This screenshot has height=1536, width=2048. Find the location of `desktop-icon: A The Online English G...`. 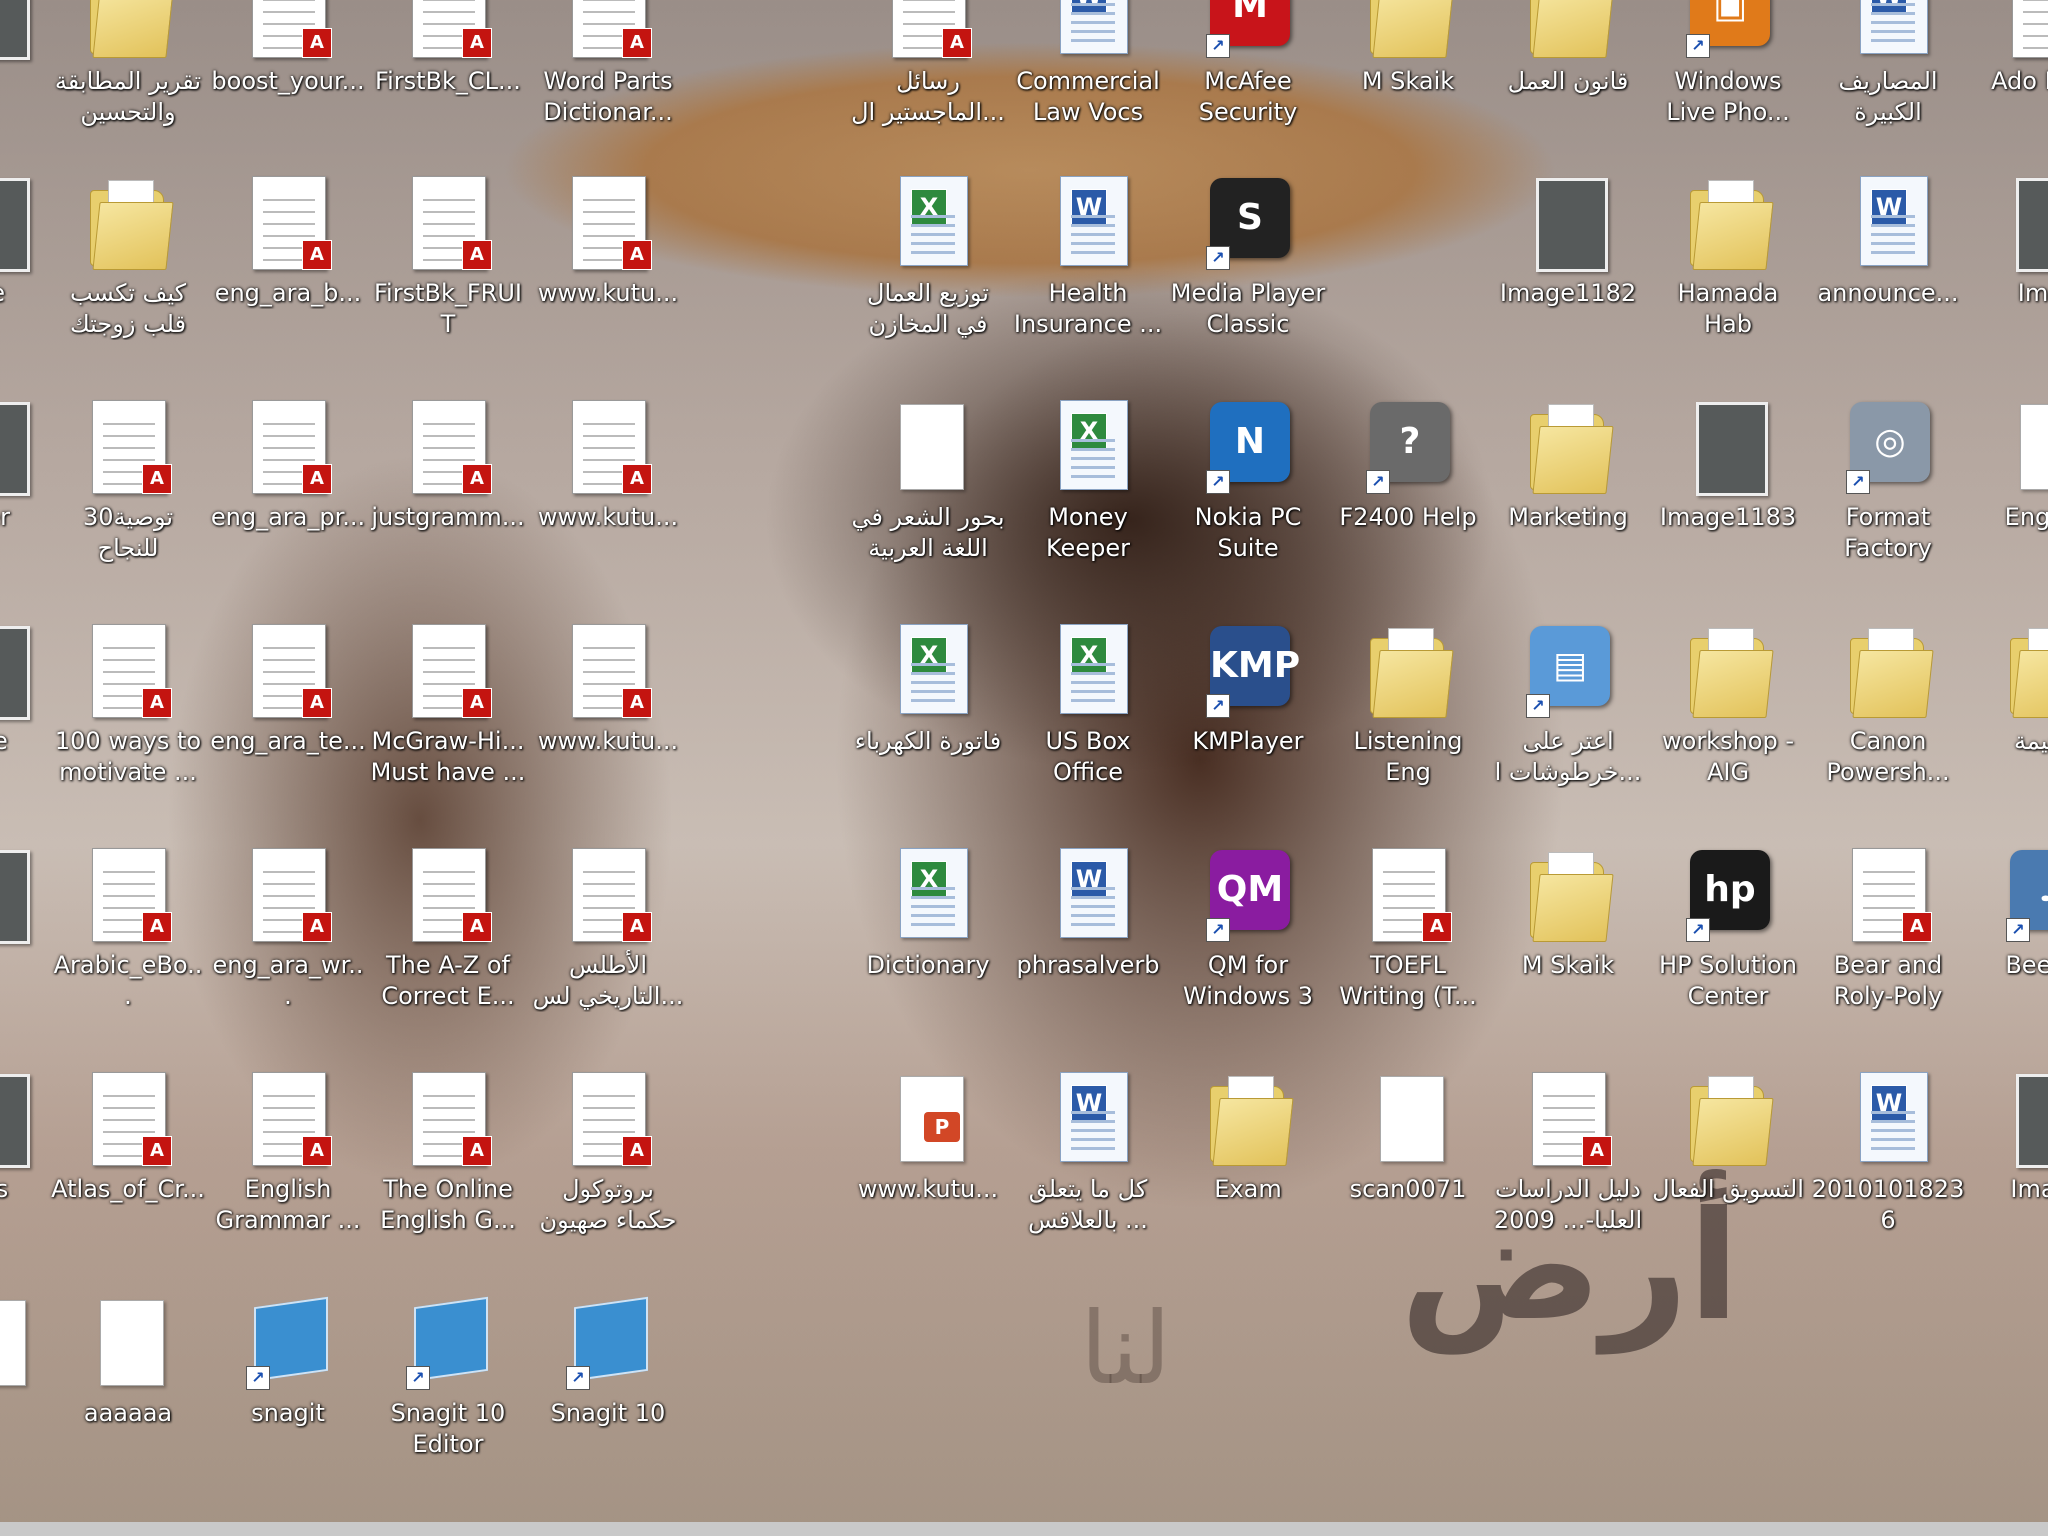

desktop-icon: A The Online English G... is located at coordinates (448, 1178).